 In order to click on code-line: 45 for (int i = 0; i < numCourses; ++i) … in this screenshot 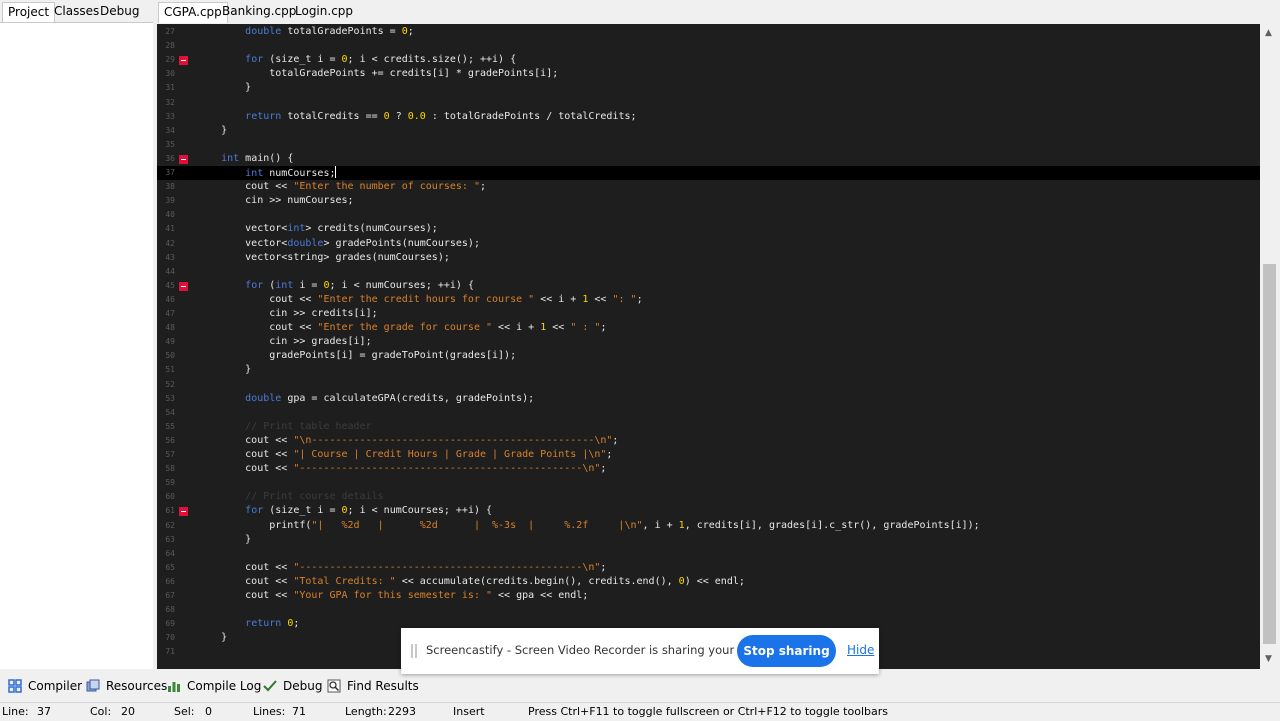, I will do `click(708, 286)`.